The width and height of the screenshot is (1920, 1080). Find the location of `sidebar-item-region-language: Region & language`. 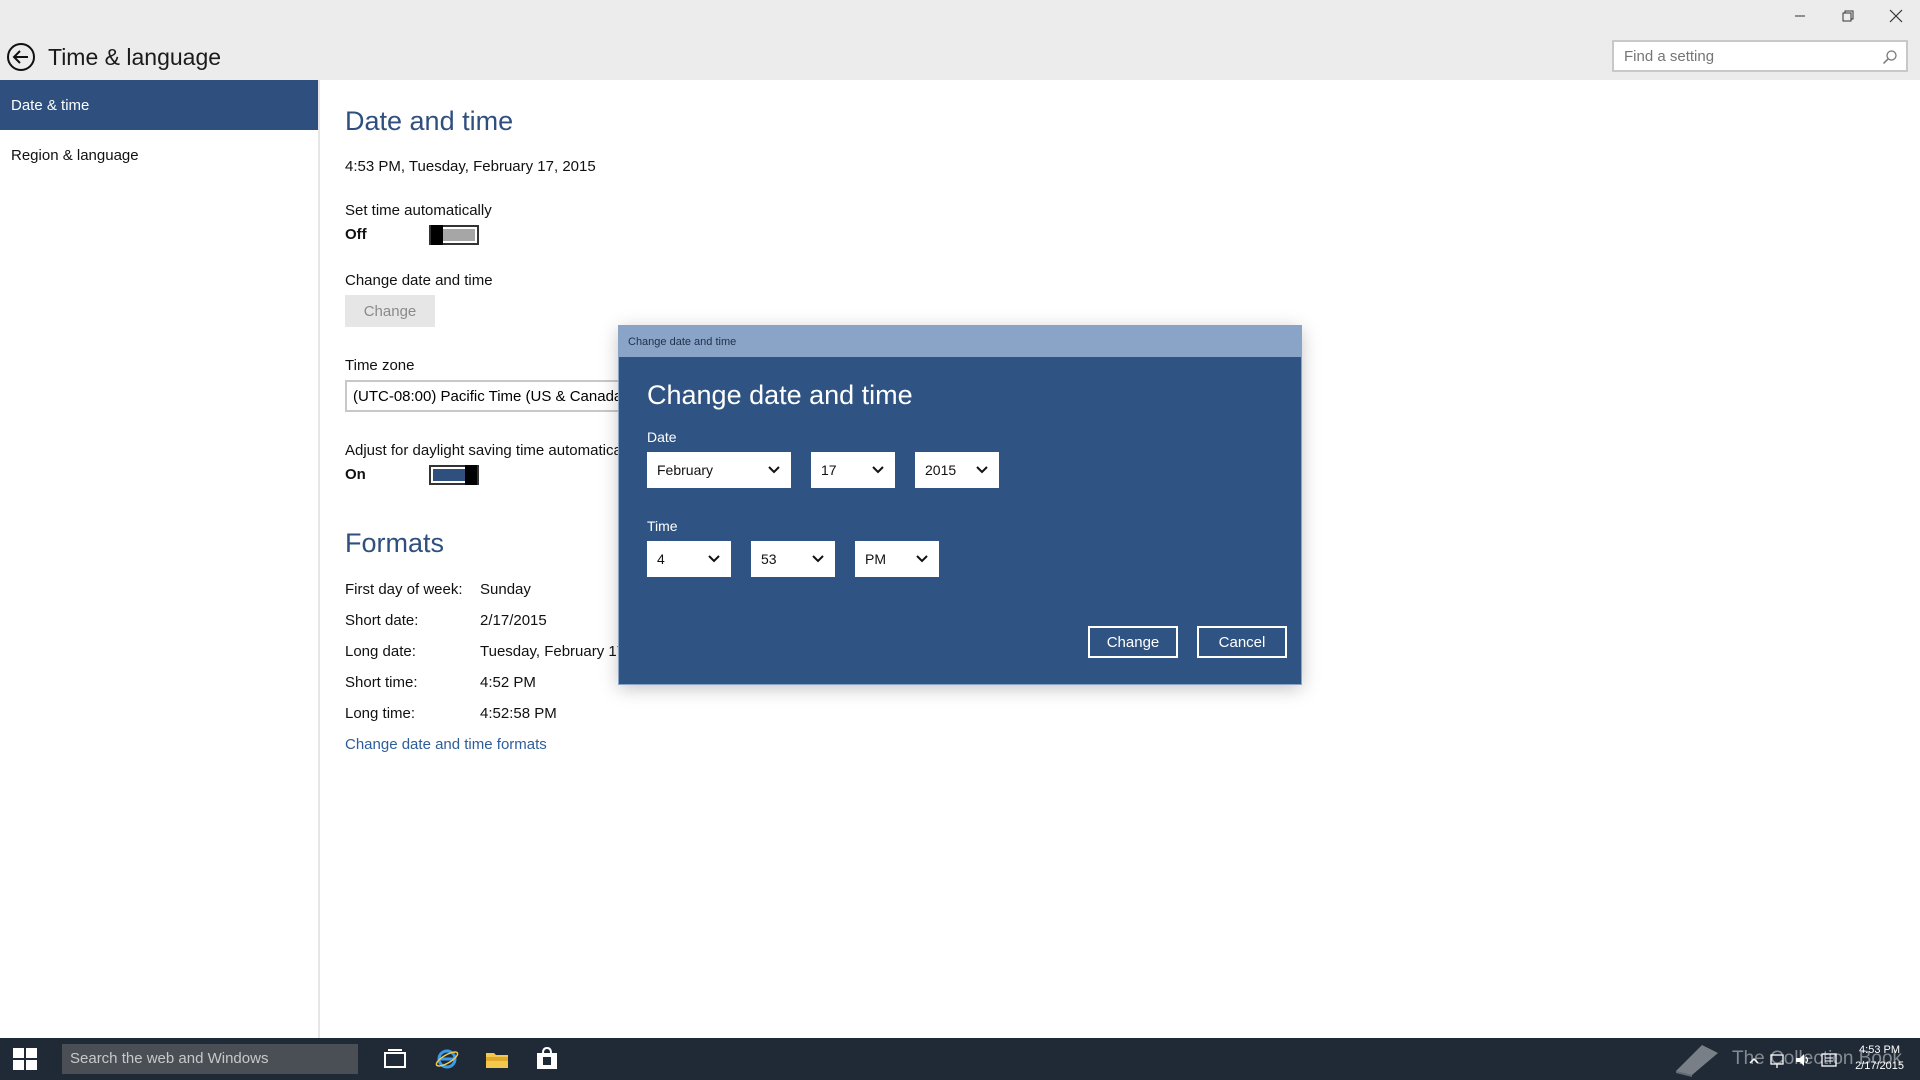

sidebar-item-region-language: Region & language is located at coordinates (159, 155).